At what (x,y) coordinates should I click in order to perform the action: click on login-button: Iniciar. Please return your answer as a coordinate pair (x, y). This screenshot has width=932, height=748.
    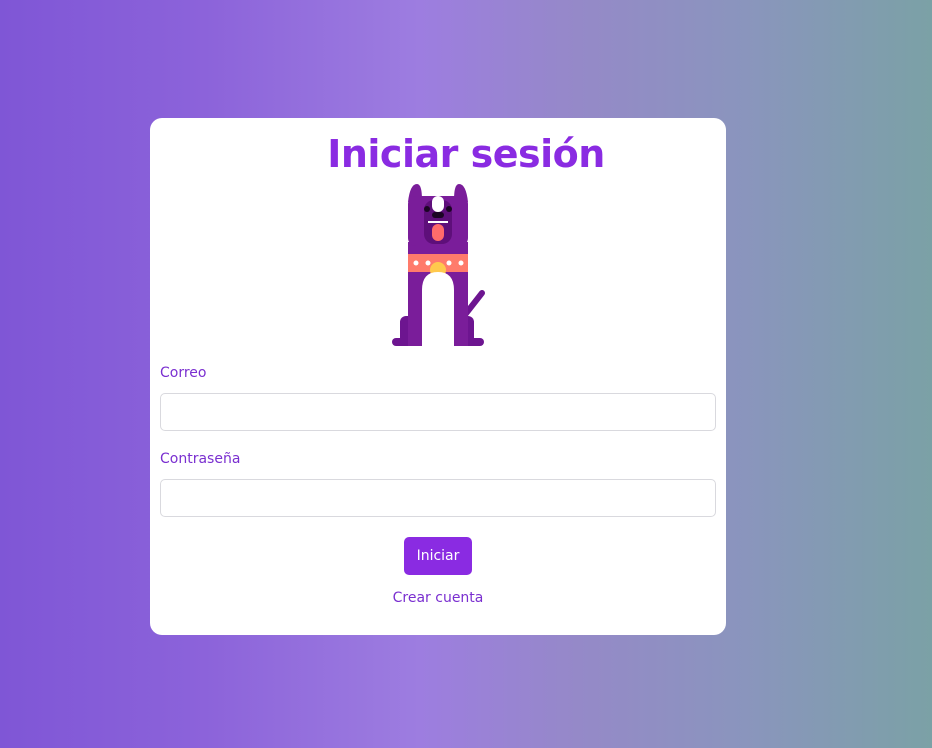
    Looking at the image, I should click on (438, 556).